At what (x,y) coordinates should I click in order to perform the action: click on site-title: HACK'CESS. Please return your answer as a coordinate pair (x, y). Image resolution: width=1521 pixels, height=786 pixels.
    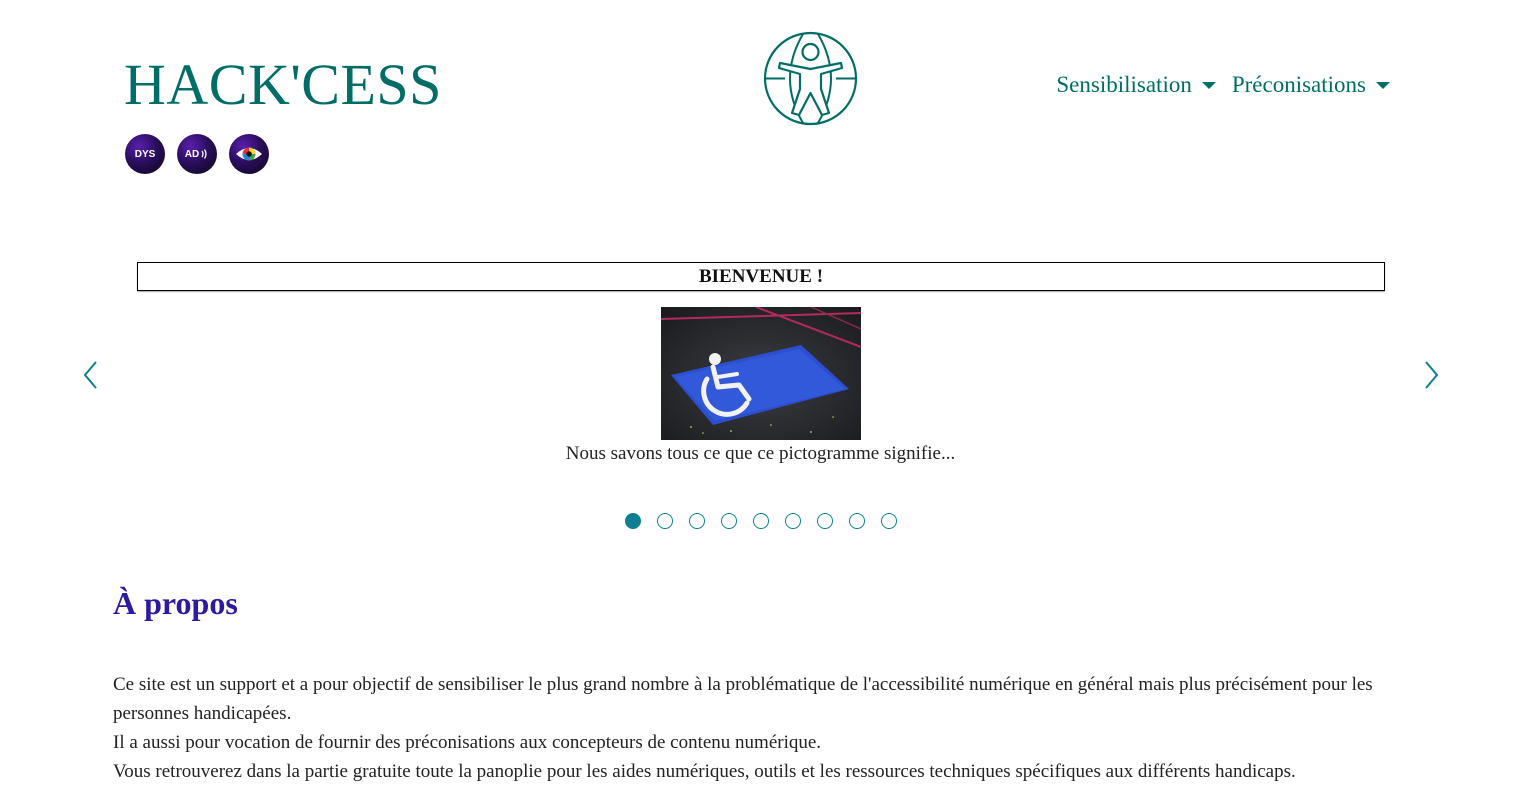
    Looking at the image, I should click on (283, 84).